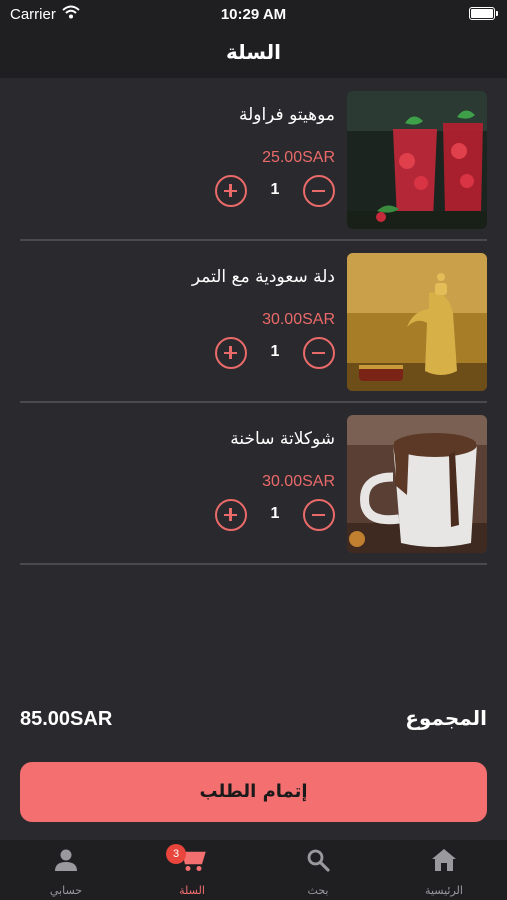 This screenshot has height=900, width=507. Describe the element at coordinates (318, 890) in the screenshot. I see `tab-search-label: بحث` at that location.